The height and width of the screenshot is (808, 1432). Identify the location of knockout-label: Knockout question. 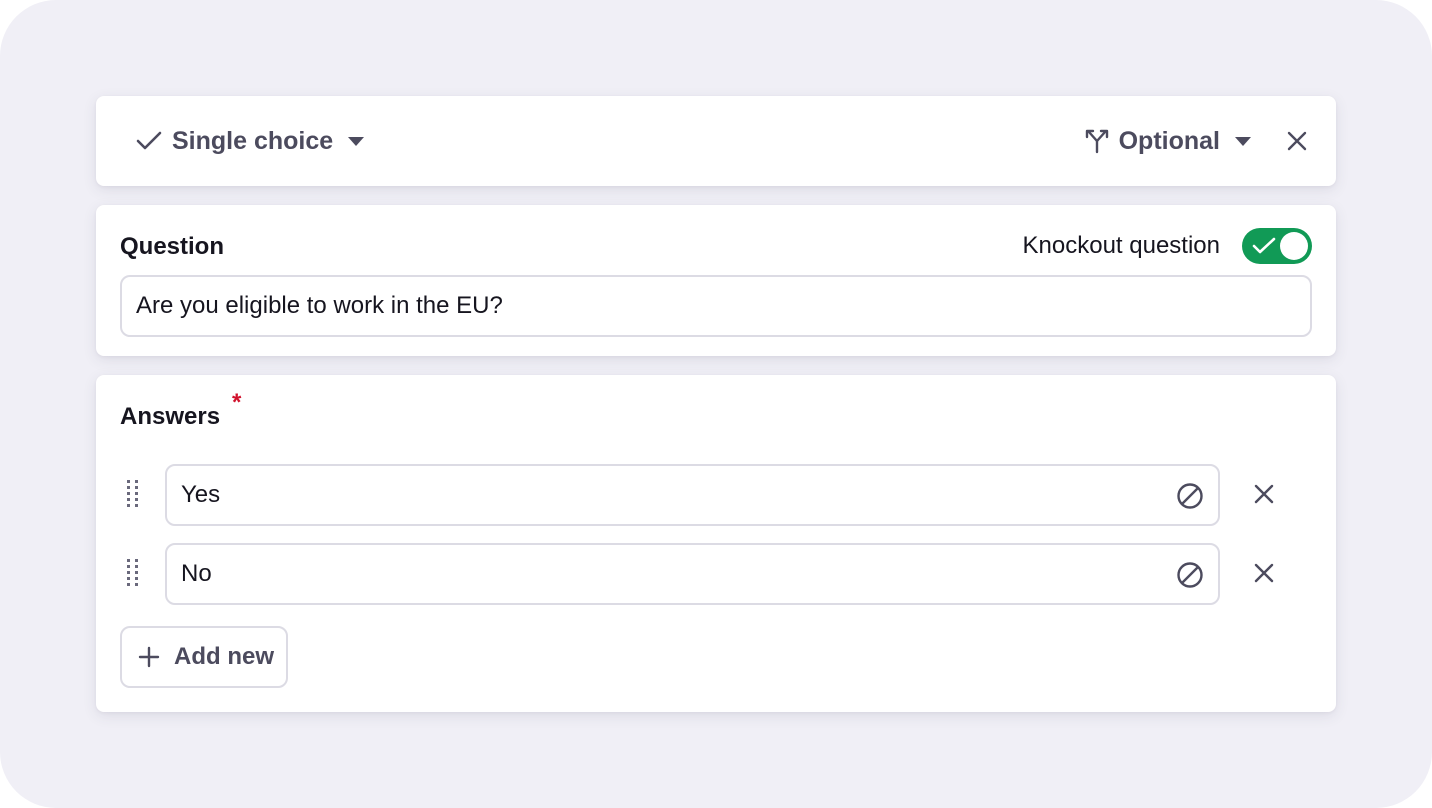
(1121, 245).